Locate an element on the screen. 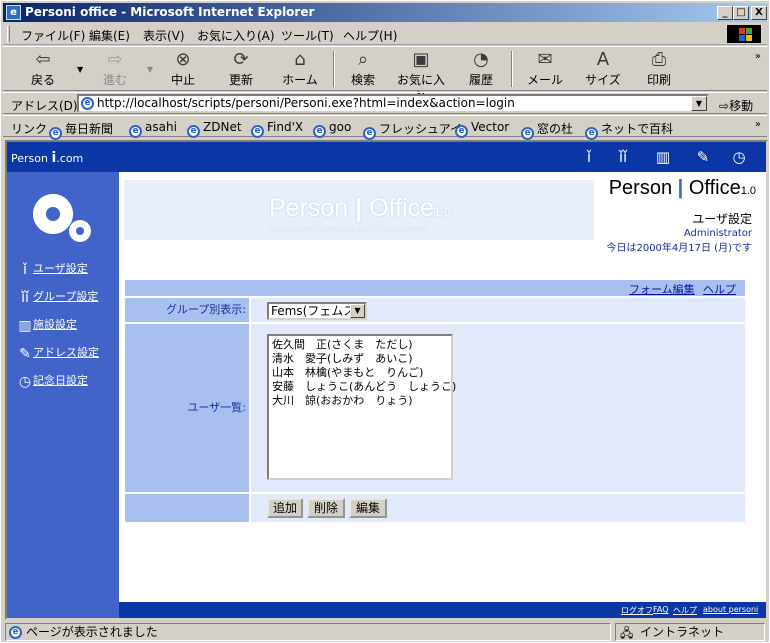 The image size is (770, 643). size-button: A サイズ is located at coordinates (603, 69).